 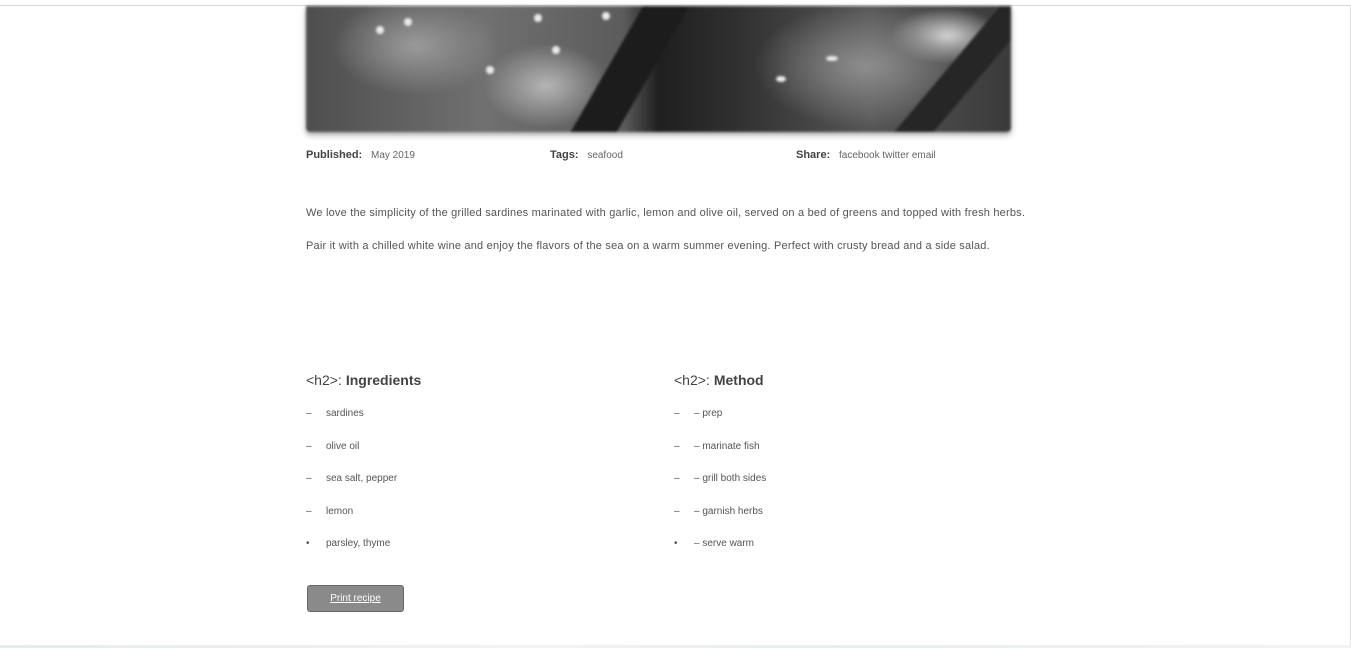 I want to click on meta-value: May 2019, so click(x=393, y=155).